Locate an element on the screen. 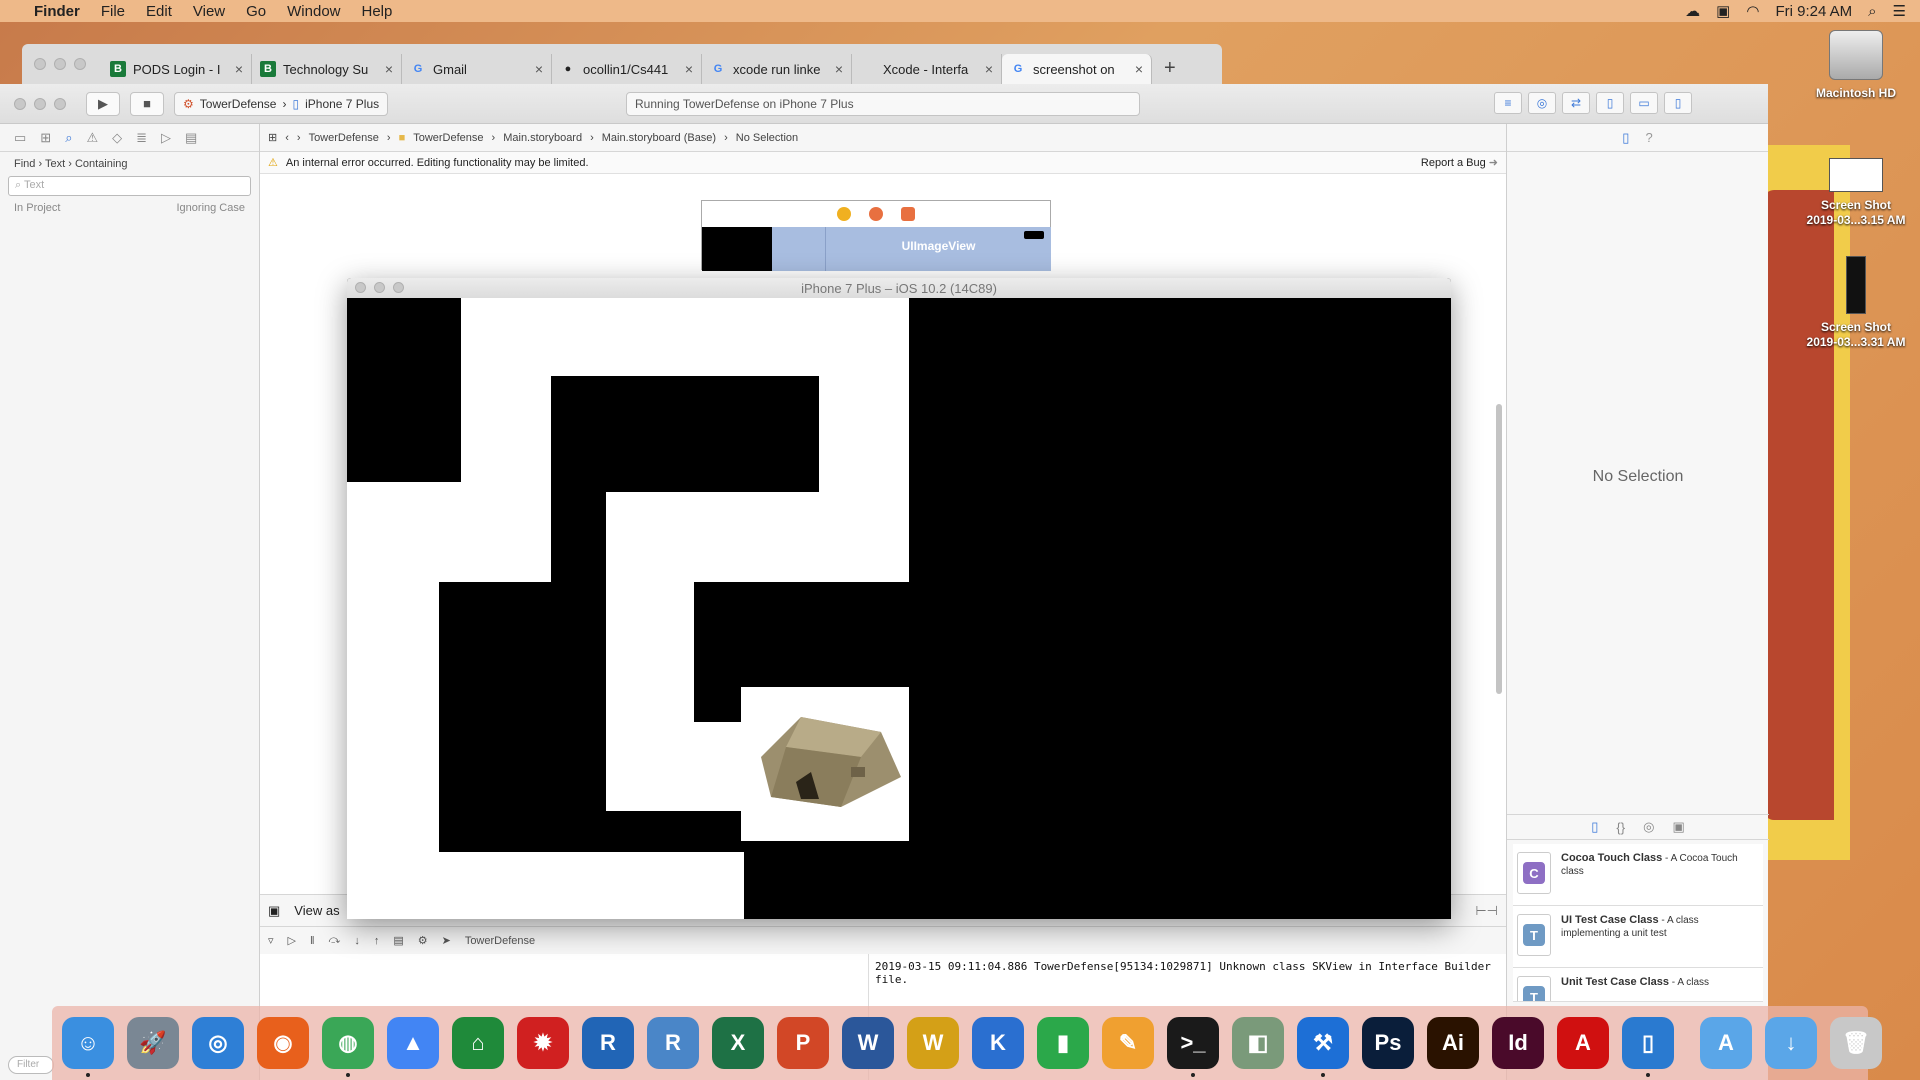 The height and width of the screenshot is (1080, 1920). exit-icon is located at coordinates (908, 214).